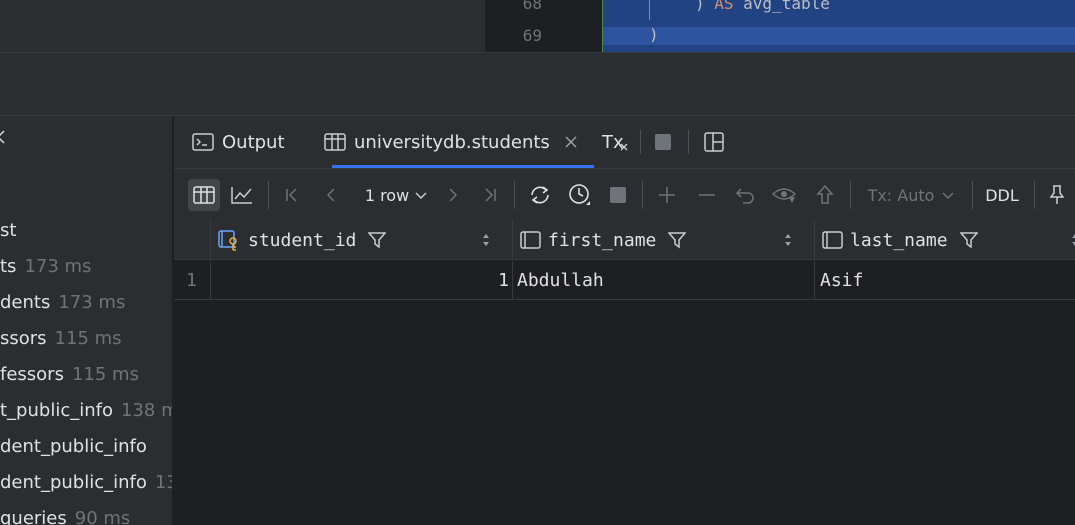 Image resolution: width=1075 pixels, height=525 pixels. I want to click on line-number: 69, so click(532, 35).